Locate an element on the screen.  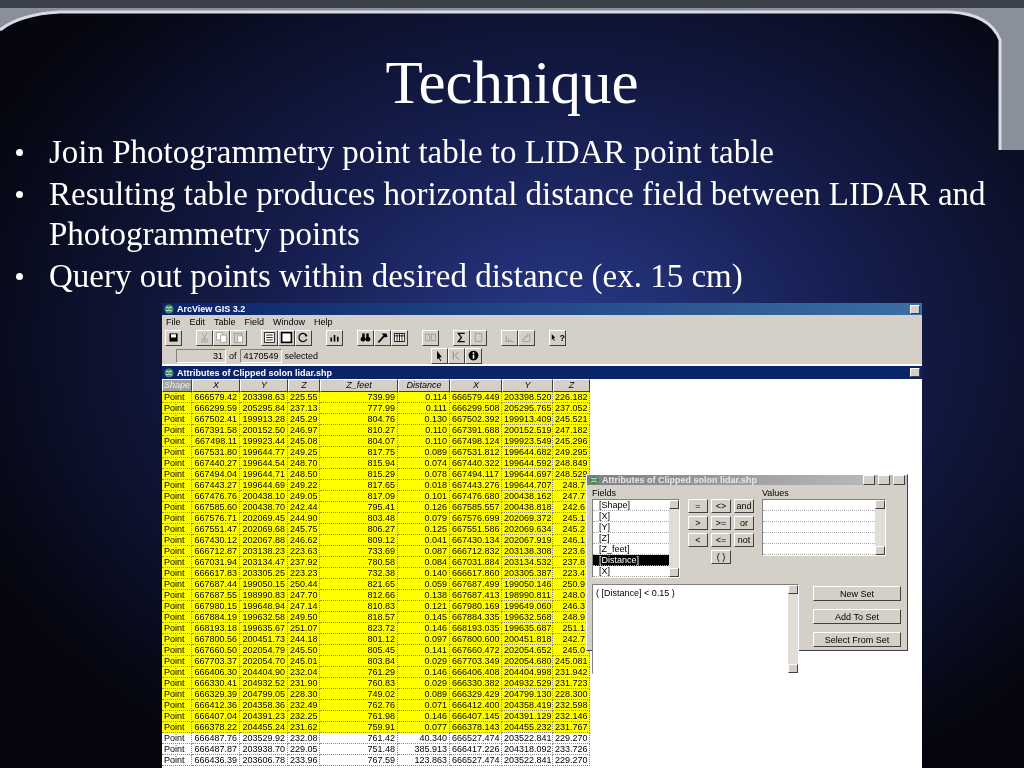
grid-icon is located at coordinates (399, 337).